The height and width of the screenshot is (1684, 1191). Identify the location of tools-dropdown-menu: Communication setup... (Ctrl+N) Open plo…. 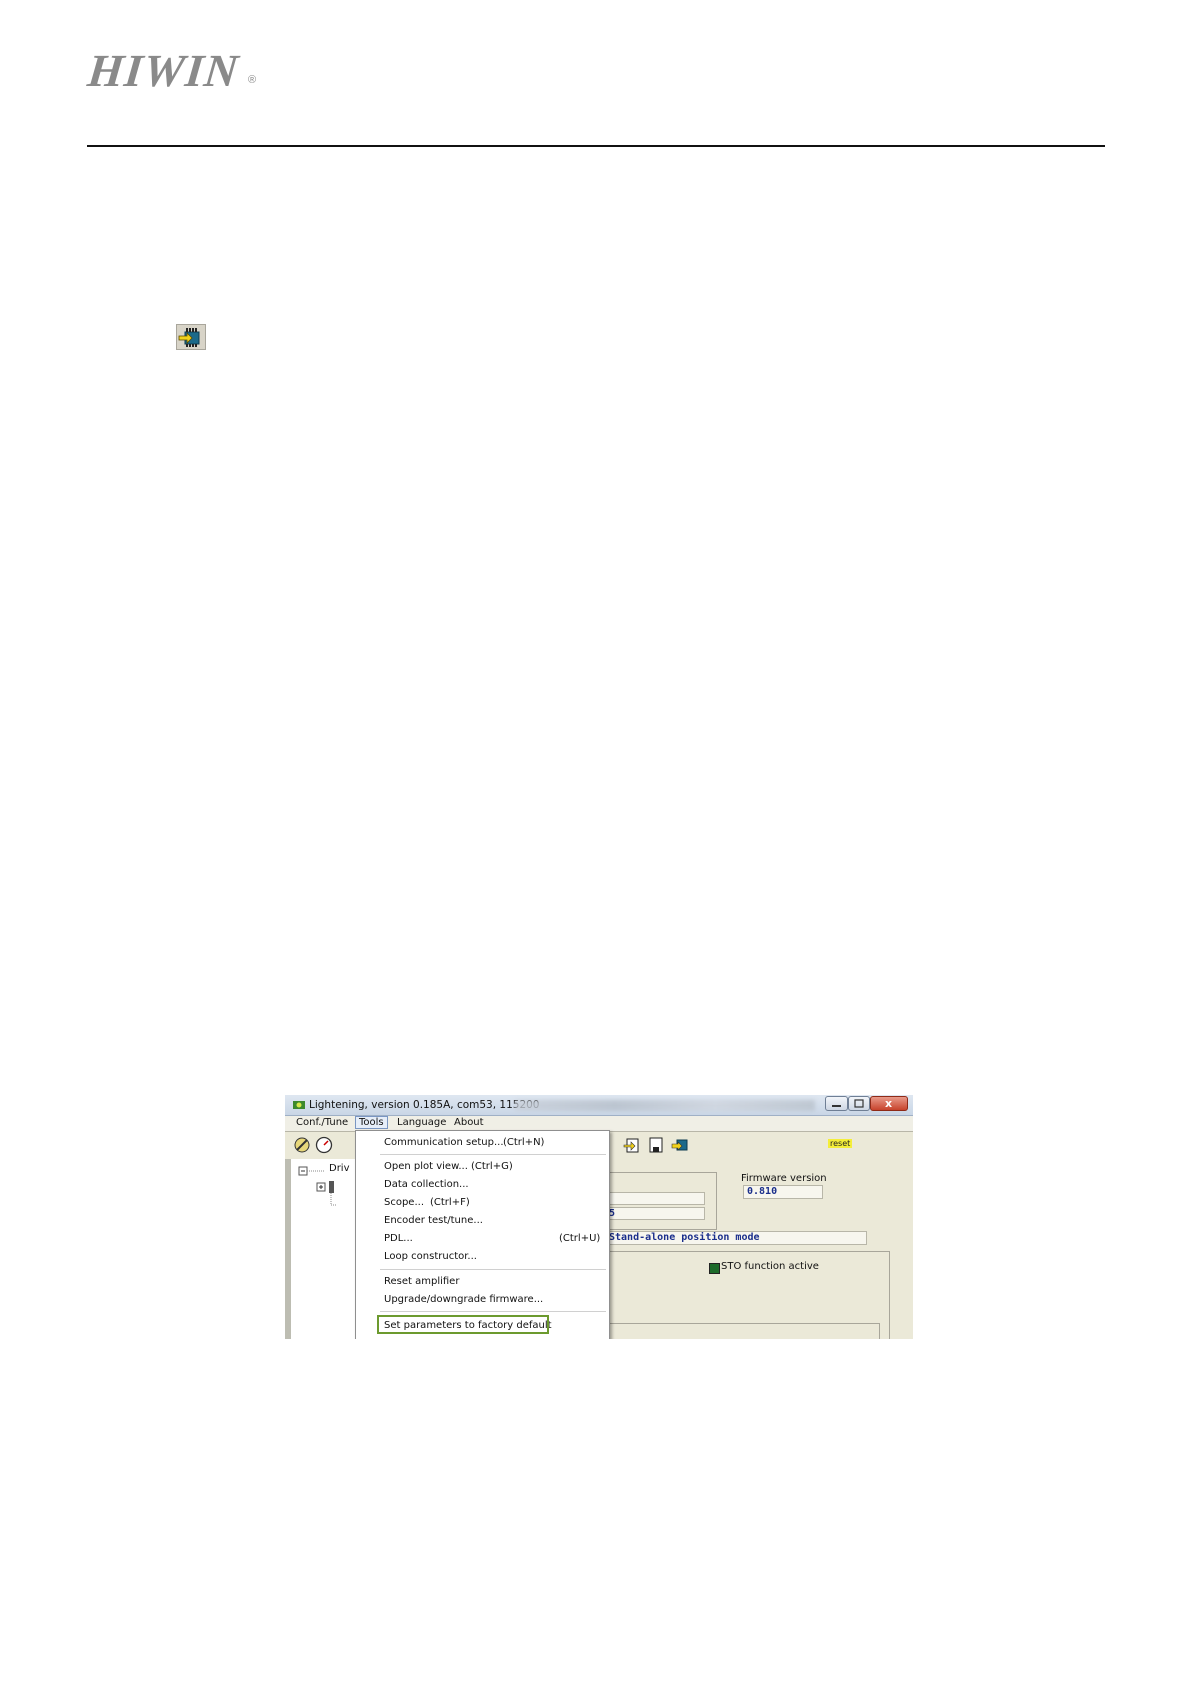
(482, 1234).